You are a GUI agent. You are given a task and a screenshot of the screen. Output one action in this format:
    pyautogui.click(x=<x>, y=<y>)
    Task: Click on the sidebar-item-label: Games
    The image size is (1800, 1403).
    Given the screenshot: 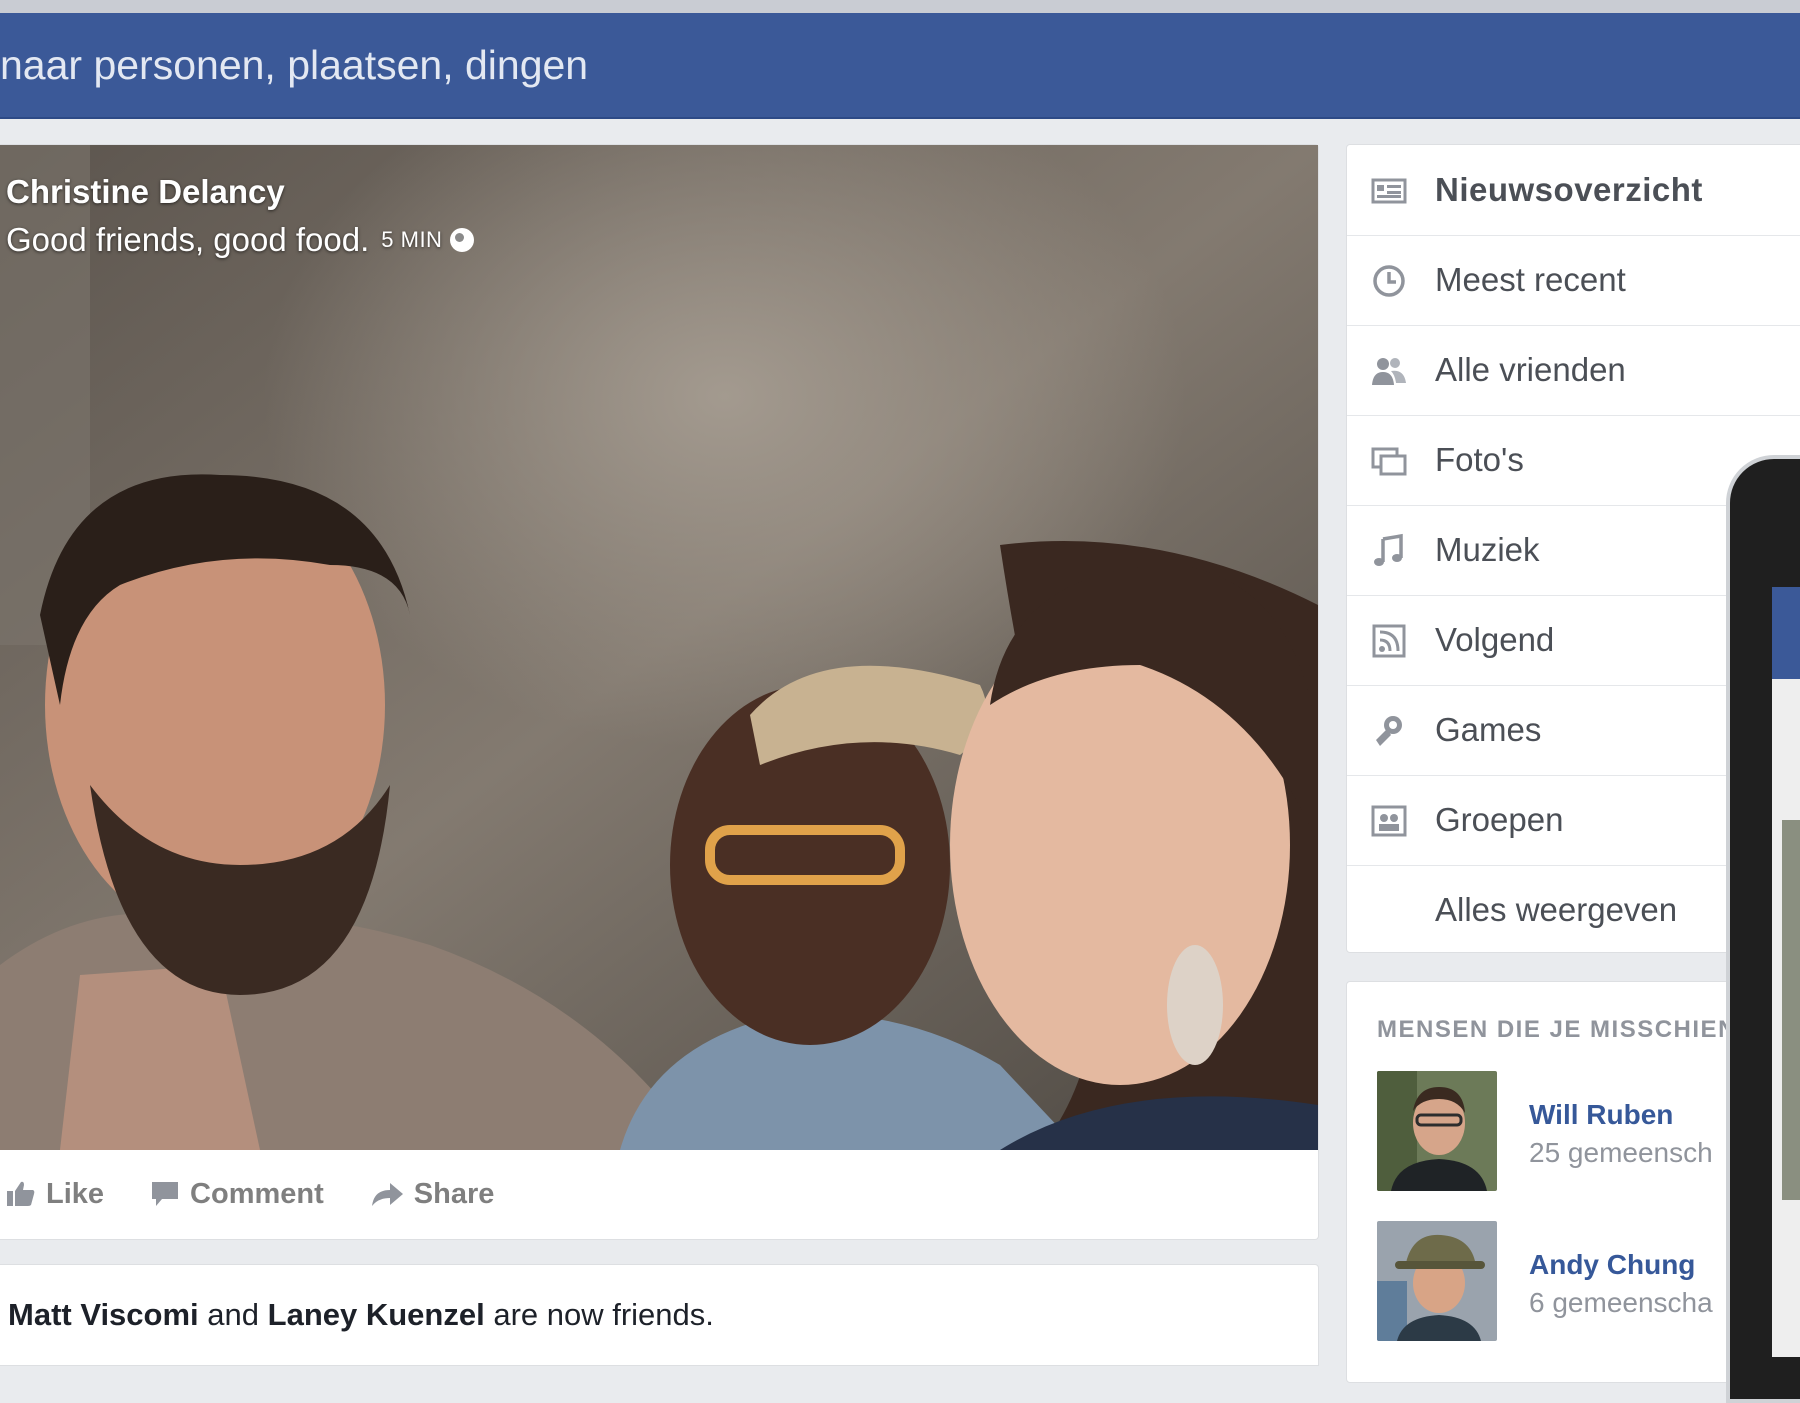 What is the action you would take?
    pyautogui.click(x=1488, y=729)
    